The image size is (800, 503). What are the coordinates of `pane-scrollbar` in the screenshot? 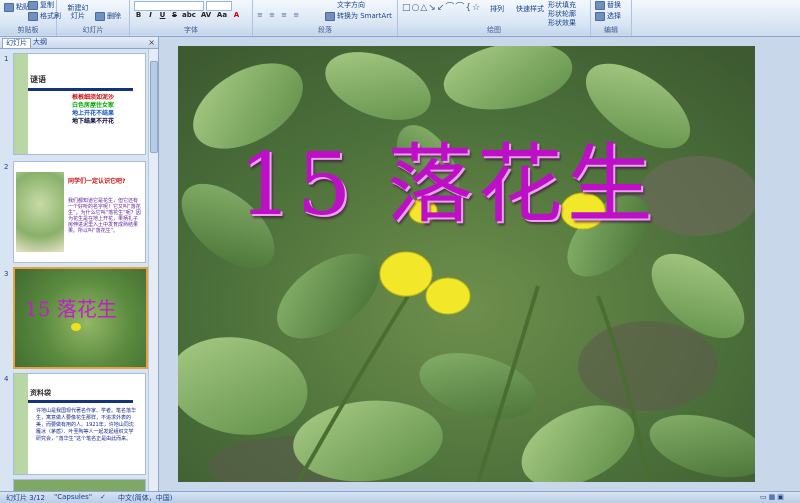 It's located at (153, 270).